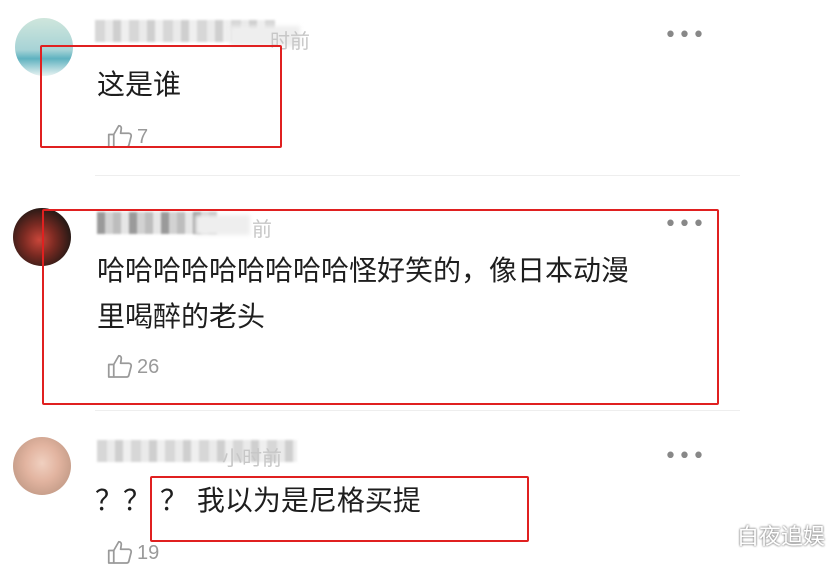  What do you see at coordinates (120, 552) in the screenshot?
I see `thumbs-up-icon` at bounding box center [120, 552].